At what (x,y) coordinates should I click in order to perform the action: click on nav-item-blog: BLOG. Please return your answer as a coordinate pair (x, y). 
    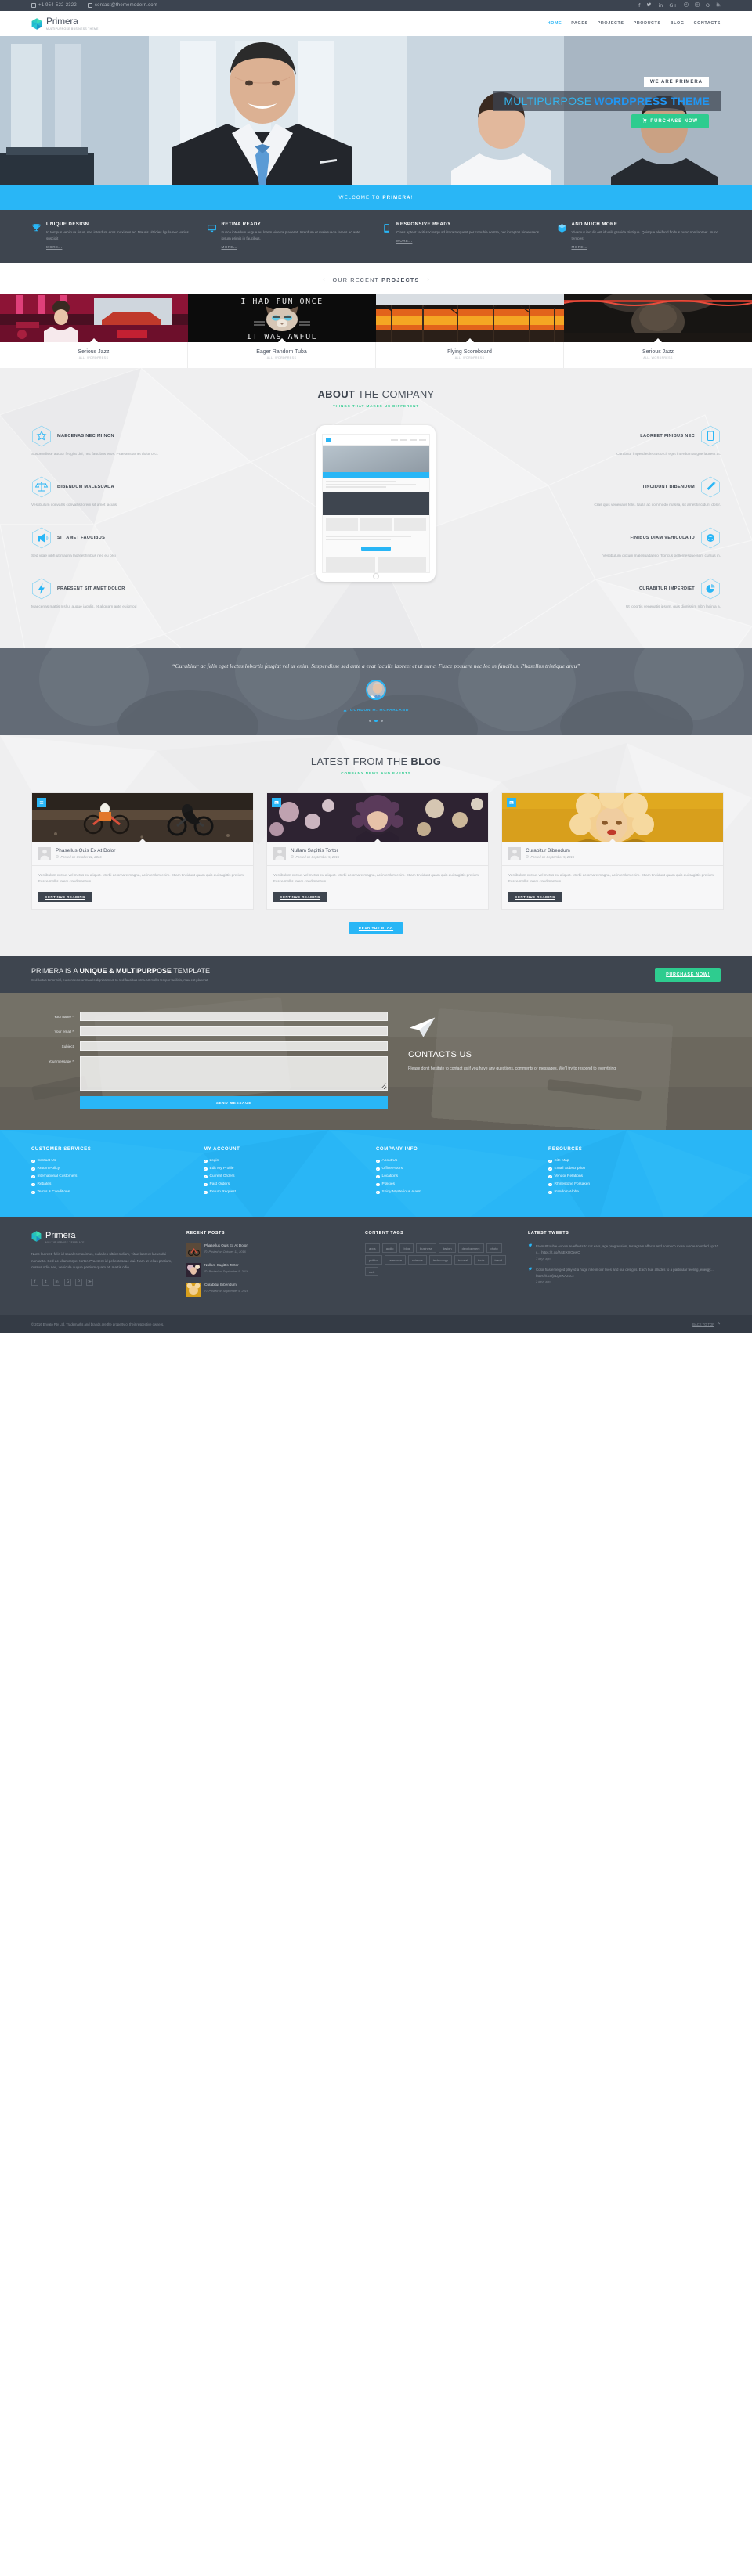
    Looking at the image, I should click on (678, 23).